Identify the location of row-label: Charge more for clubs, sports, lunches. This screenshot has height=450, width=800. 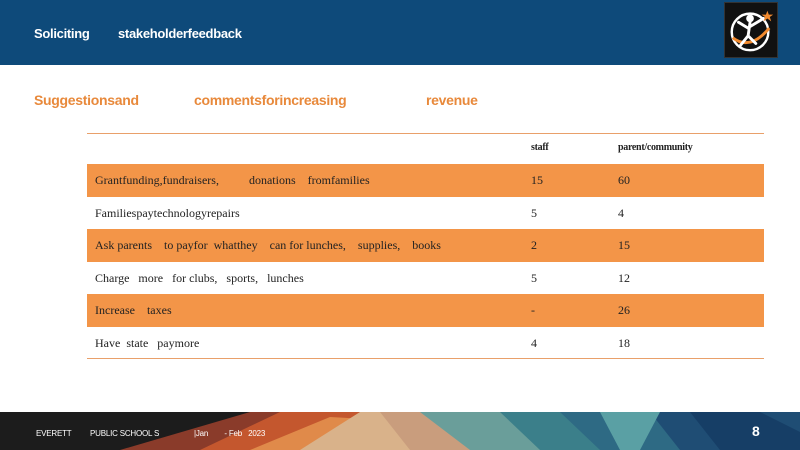
(199, 277).